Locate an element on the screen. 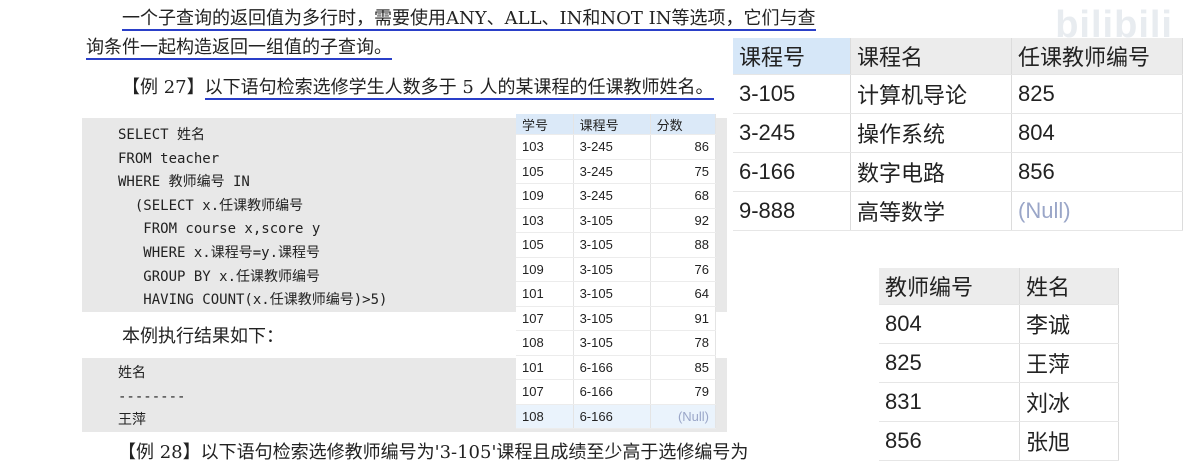 The width and height of the screenshot is (1183, 466). table-row: 3-105 计算机导论 825 is located at coordinates (958, 94).